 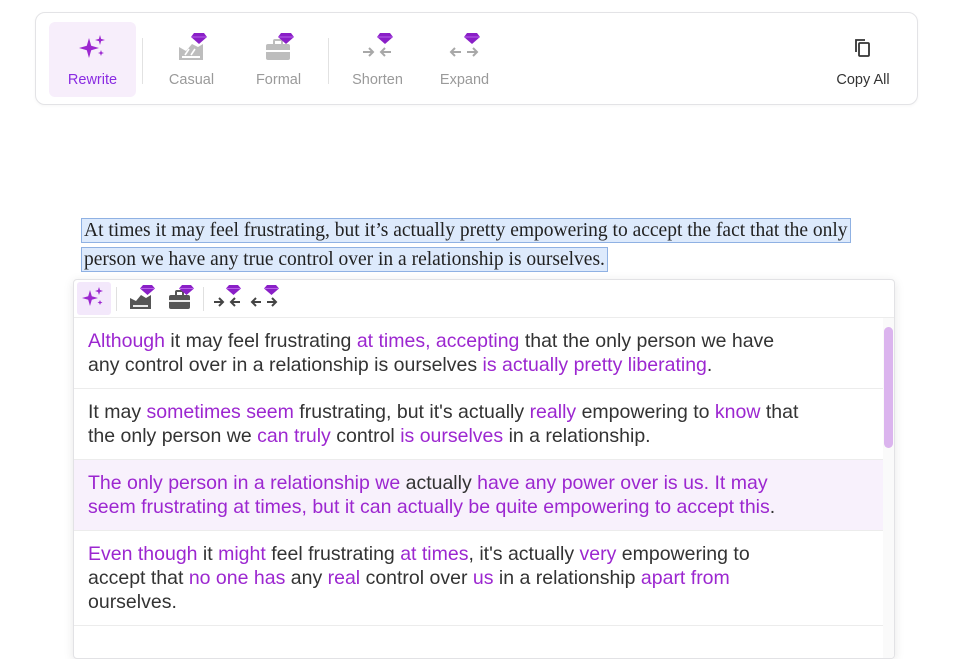 What do you see at coordinates (244, 483) in the screenshot?
I see `changed-text: The only person in a relationship we` at bounding box center [244, 483].